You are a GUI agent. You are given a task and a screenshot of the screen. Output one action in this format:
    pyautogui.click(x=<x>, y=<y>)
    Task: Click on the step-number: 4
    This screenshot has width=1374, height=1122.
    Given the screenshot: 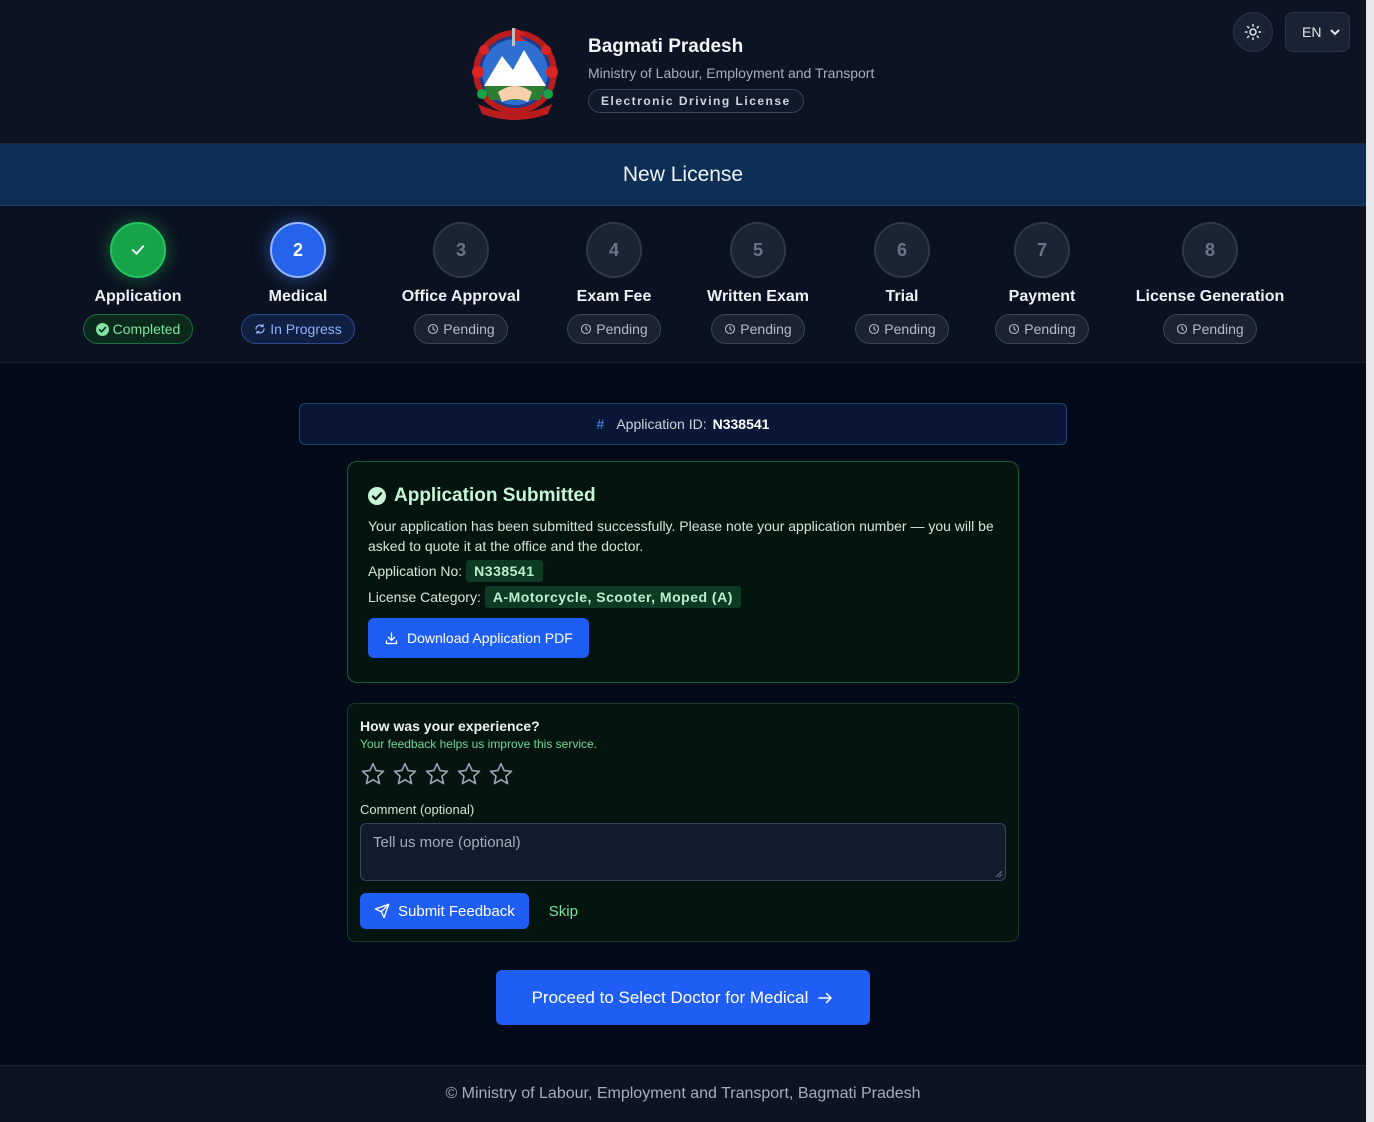 What is the action you would take?
    pyautogui.click(x=613, y=249)
    